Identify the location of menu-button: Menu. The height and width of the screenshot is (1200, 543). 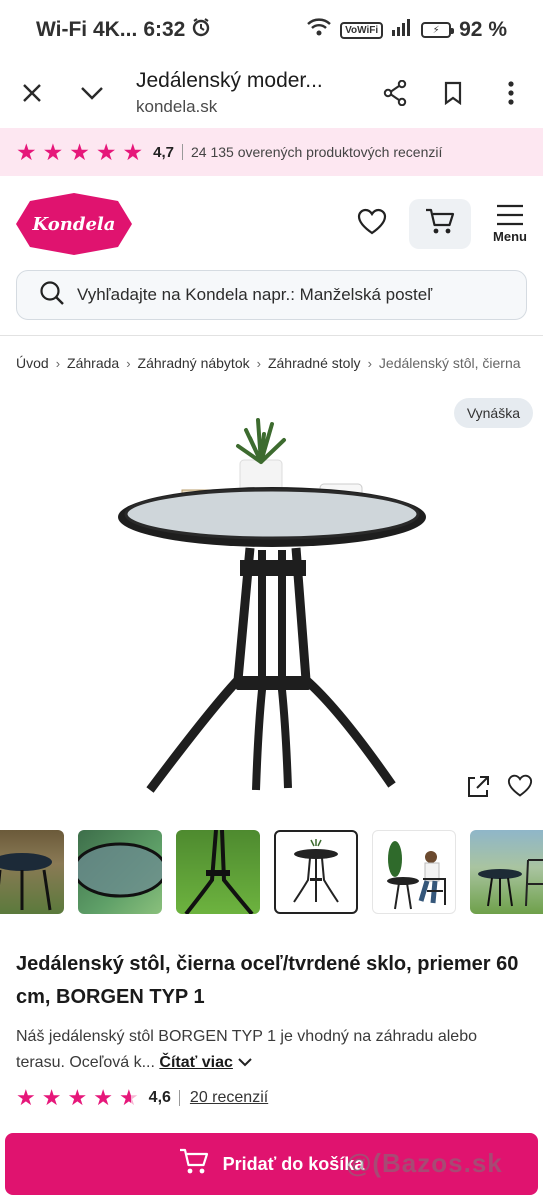
(510, 224).